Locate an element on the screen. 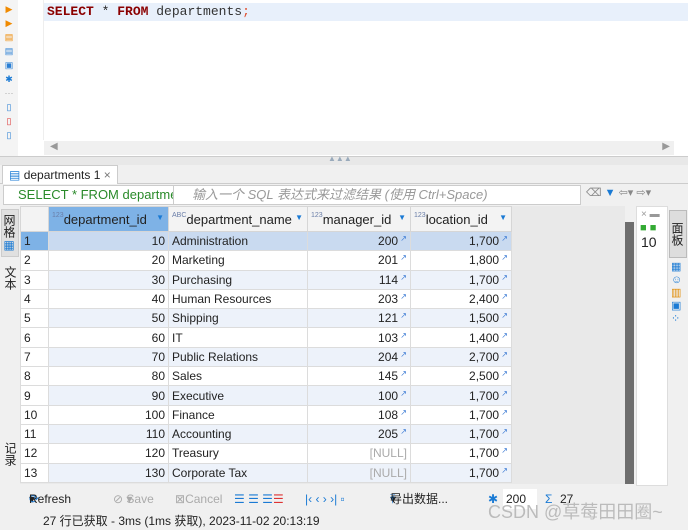 This screenshot has height=530, width=688. table-cell: 145 ↗ is located at coordinates (359, 376).